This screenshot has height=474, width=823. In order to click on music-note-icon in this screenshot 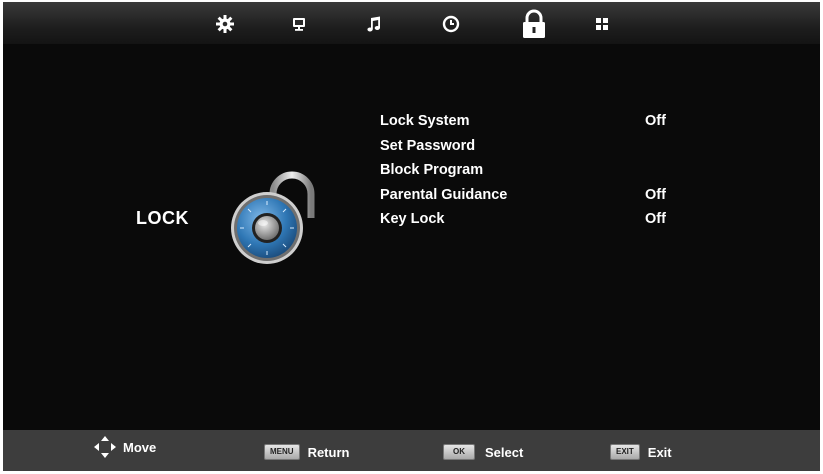, I will do `click(373, 24)`.